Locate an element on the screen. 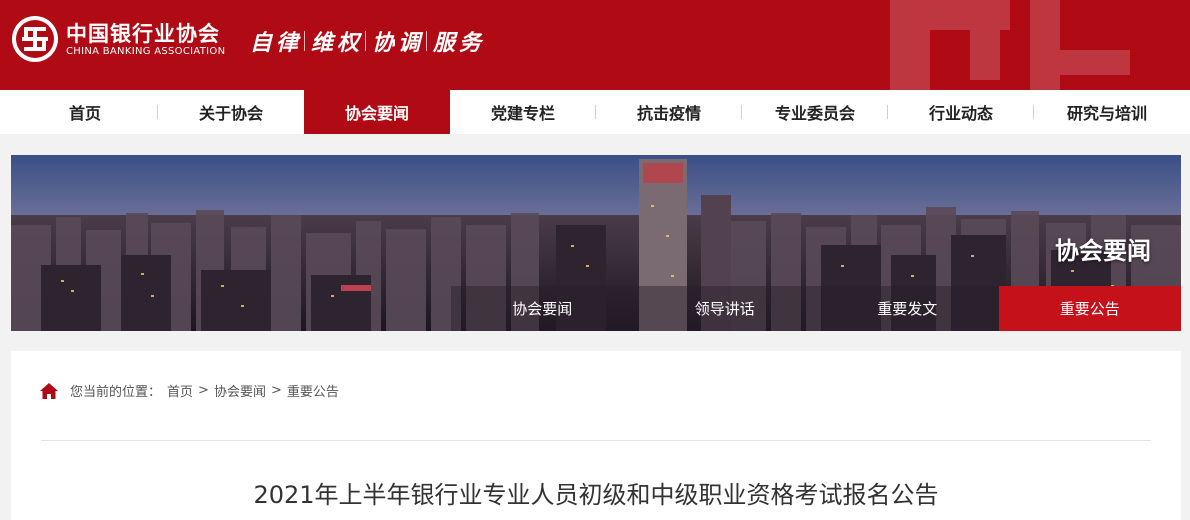 The height and width of the screenshot is (520, 1190). sub-nav: 协会要闻 领导讲话 重要发文 重要公告 is located at coordinates (816, 308).